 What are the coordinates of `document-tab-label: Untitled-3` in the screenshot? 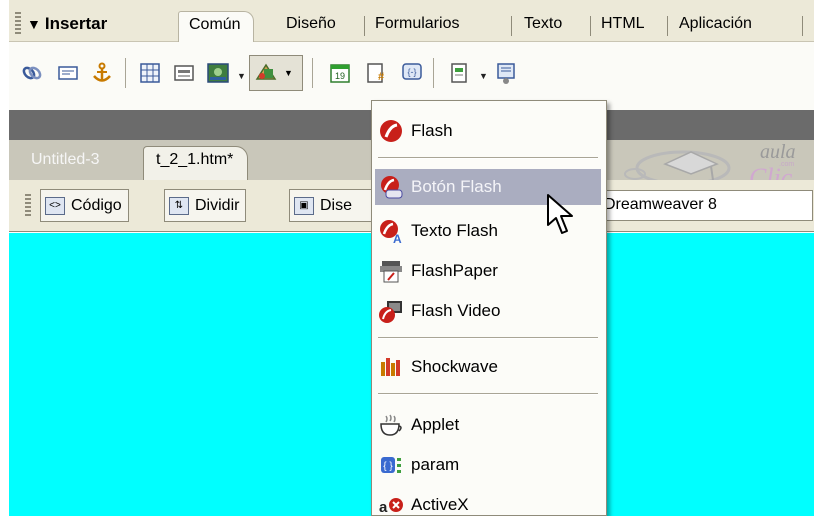 It's located at (65, 159).